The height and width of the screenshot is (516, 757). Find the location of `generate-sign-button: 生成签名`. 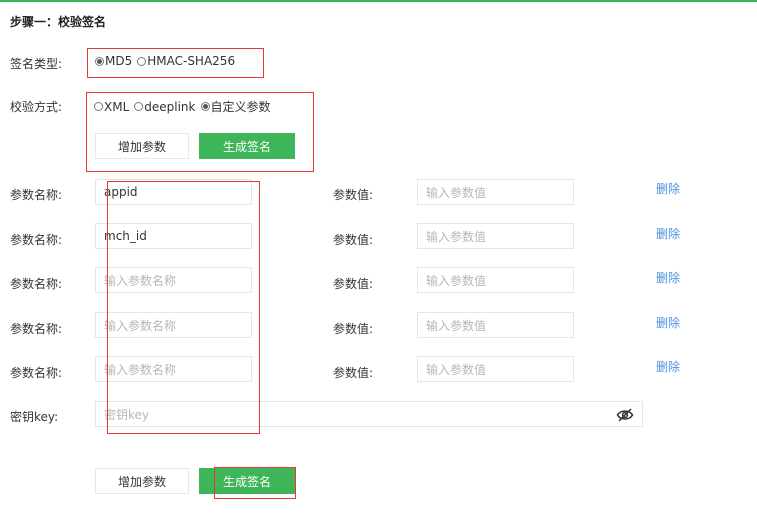

generate-sign-button: 生成签名 is located at coordinates (247, 481).